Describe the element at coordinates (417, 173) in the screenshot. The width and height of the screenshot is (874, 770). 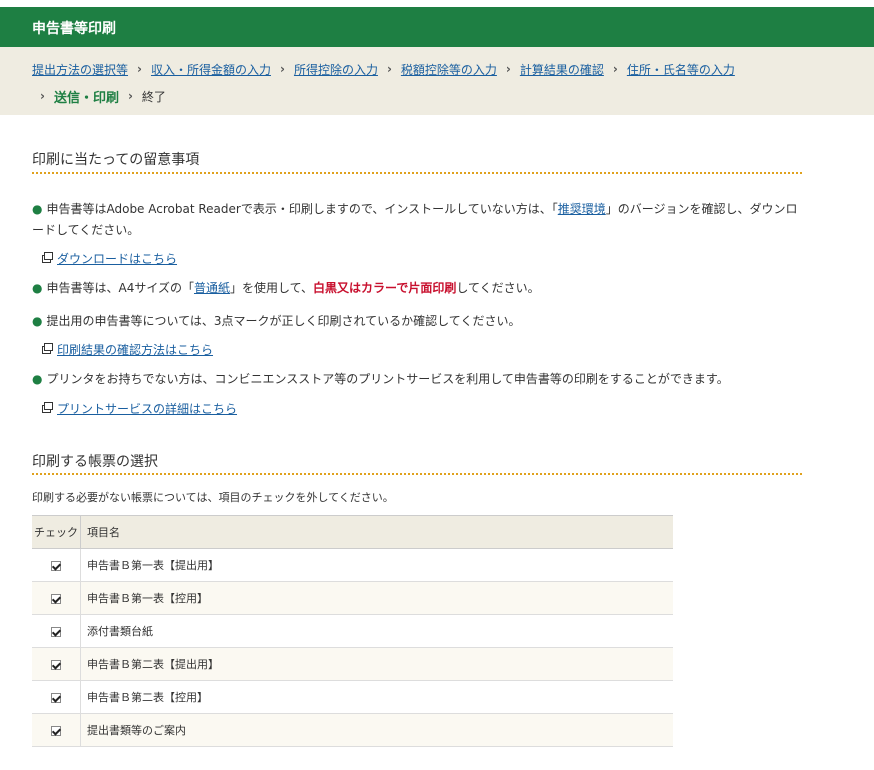
I see `notes-divider` at that location.